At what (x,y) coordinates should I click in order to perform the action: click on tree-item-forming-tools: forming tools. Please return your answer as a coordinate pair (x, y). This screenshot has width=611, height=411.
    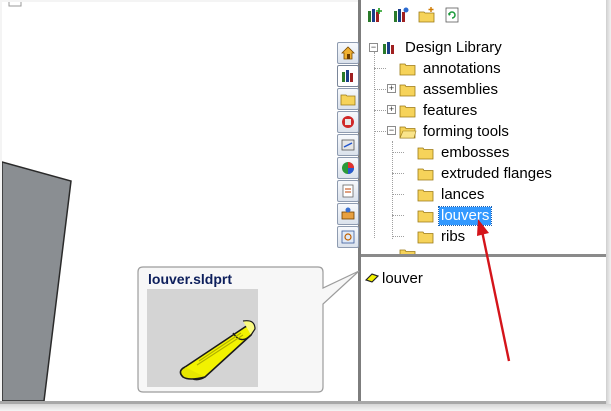
    Looking at the image, I should click on (455, 132).